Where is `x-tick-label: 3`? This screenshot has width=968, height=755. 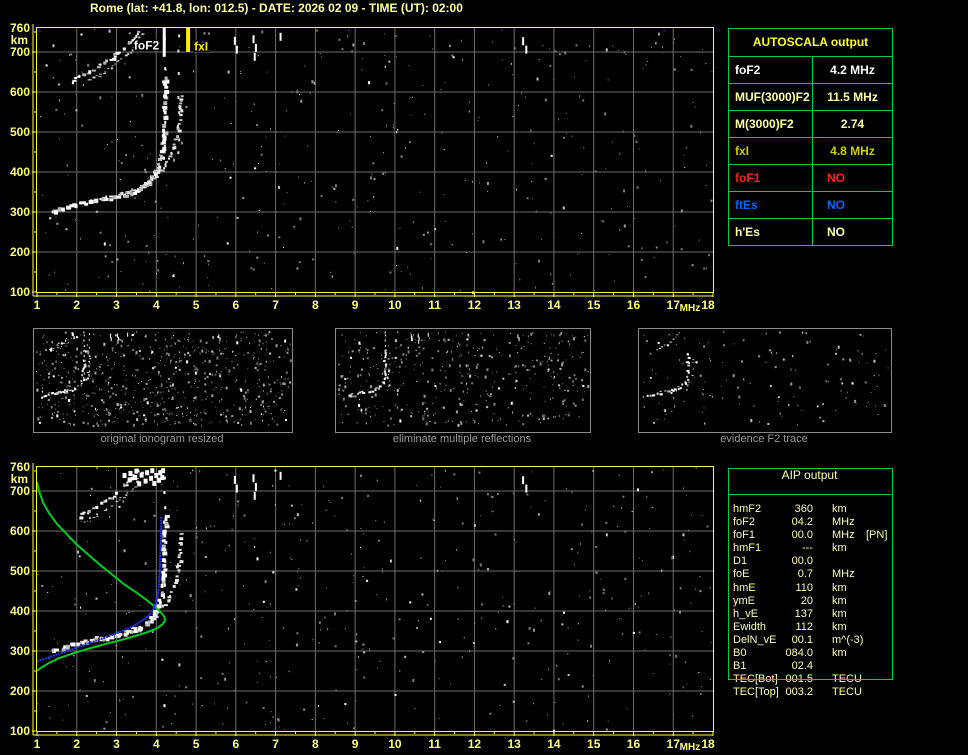
x-tick-label: 3 is located at coordinates (116, 744).